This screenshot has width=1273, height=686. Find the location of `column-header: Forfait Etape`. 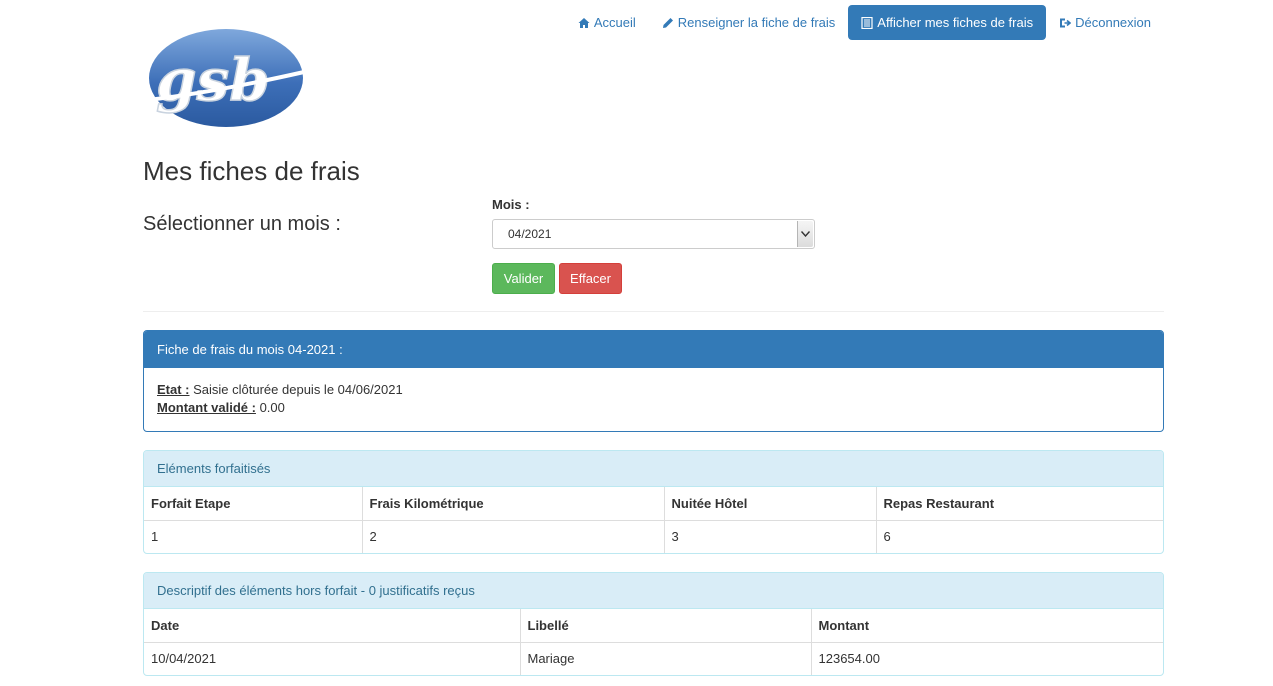

column-header: Forfait Etape is located at coordinates (253, 504).